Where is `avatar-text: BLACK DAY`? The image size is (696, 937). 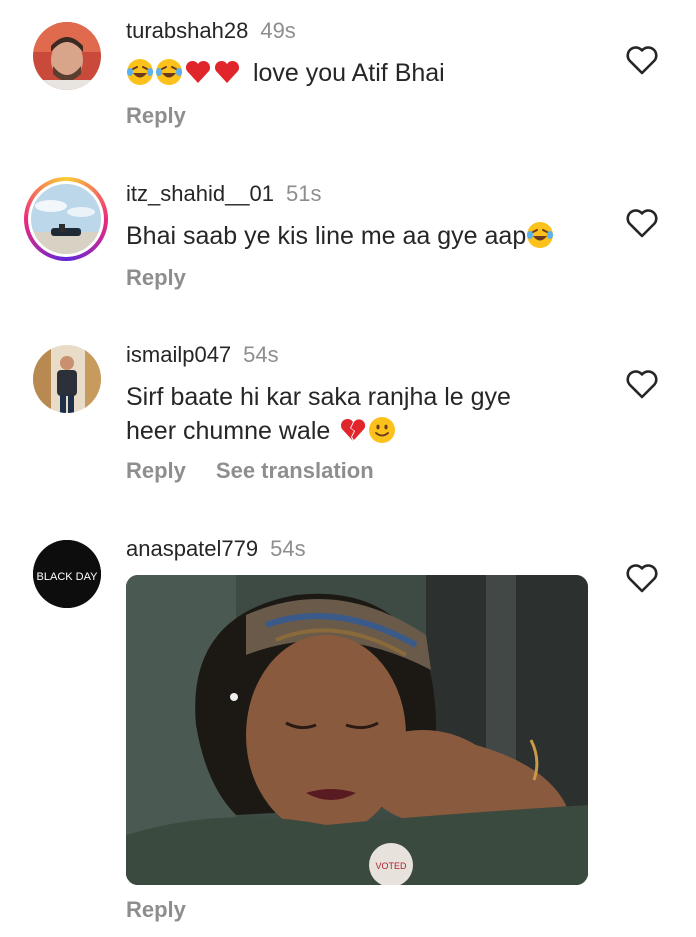 avatar-text: BLACK DAY is located at coordinates (68, 577).